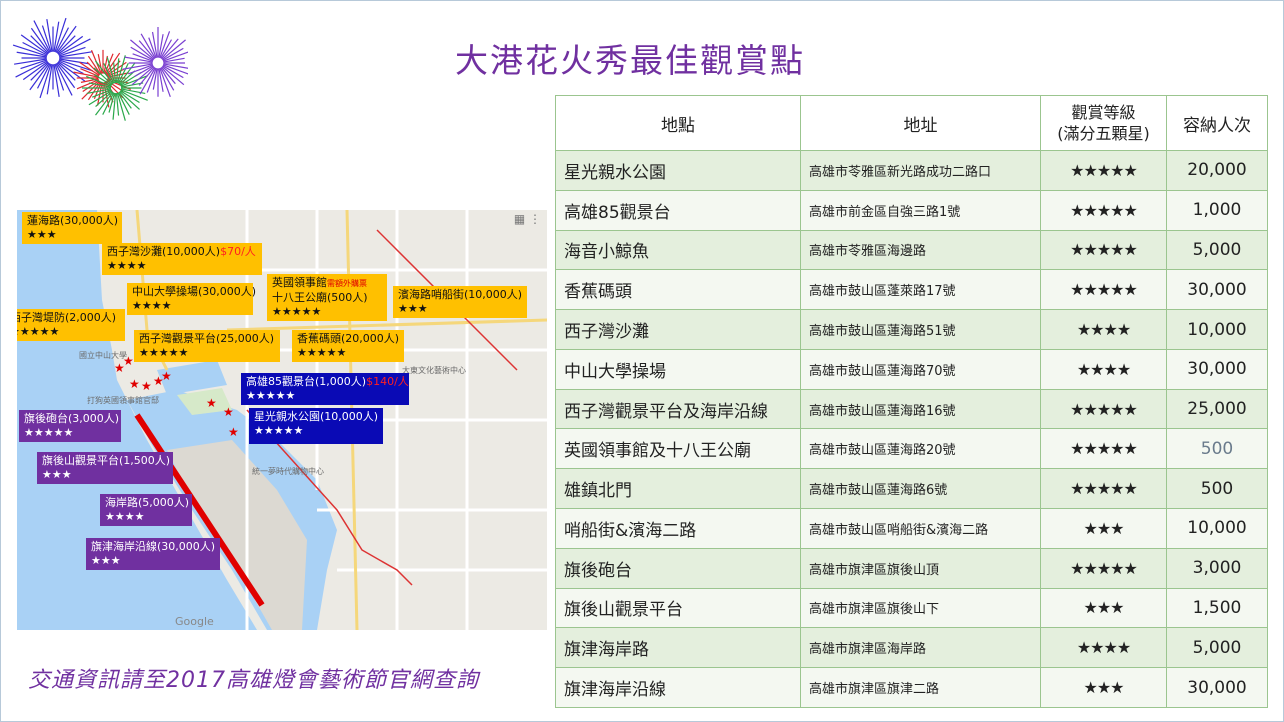 The height and width of the screenshot is (722, 1284). Describe the element at coordinates (146, 510) in the screenshot. I see `map-label-coast-road: 海岸路(5,000人) ★★★★` at that location.